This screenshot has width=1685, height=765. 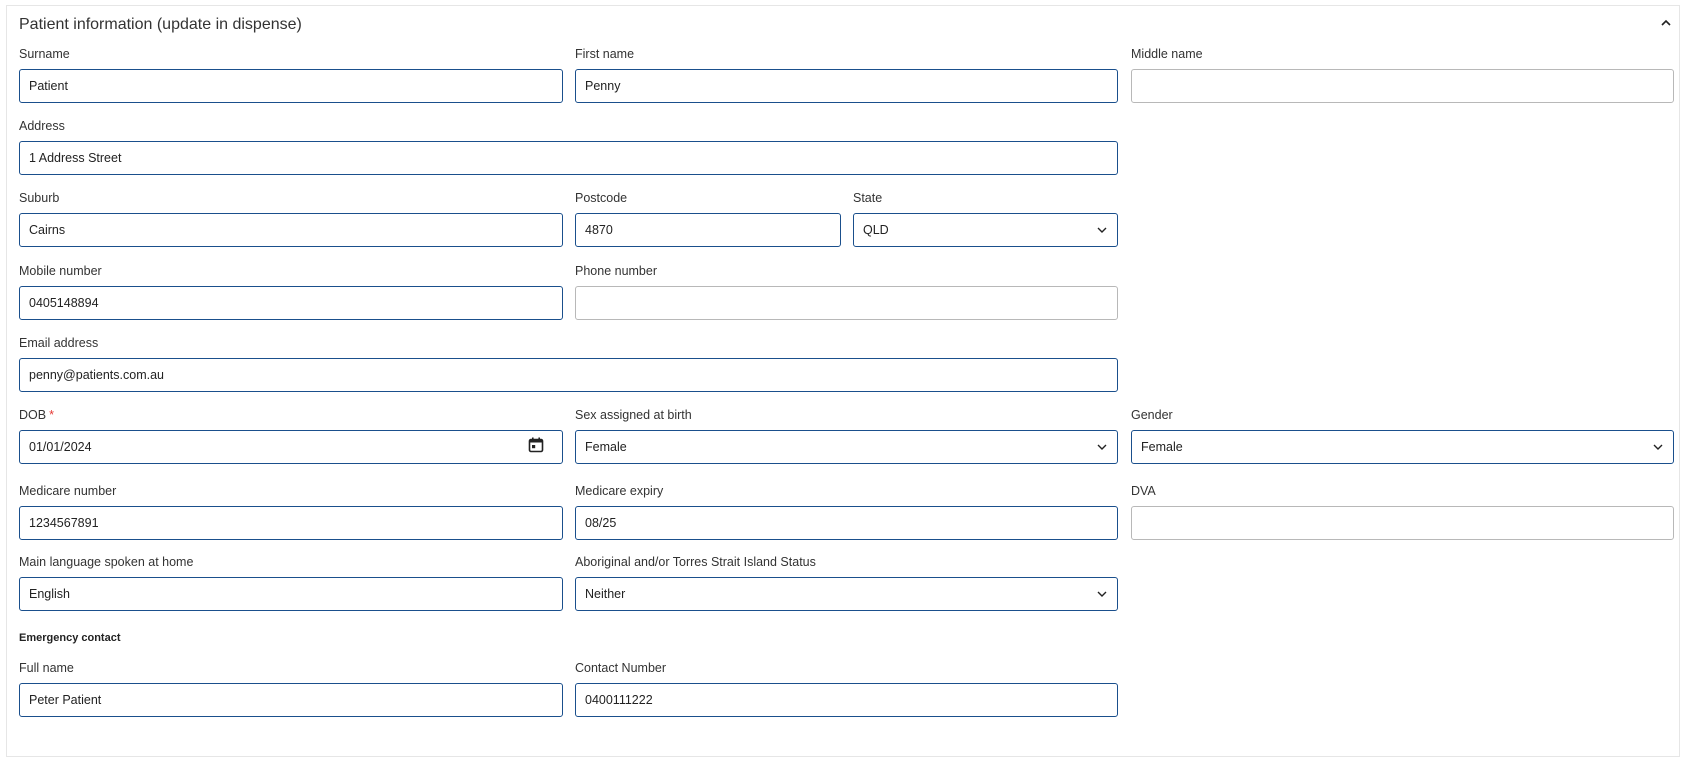 What do you see at coordinates (1143, 491) in the screenshot?
I see `dva-label: DVA` at bounding box center [1143, 491].